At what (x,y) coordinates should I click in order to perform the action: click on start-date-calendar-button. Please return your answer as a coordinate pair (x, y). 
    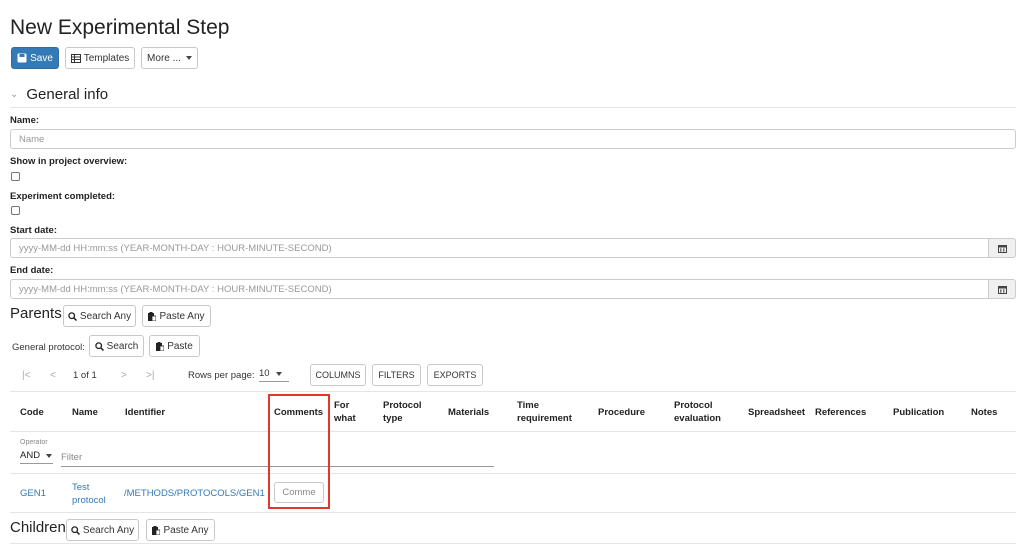
    Looking at the image, I should click on (1002, 248).